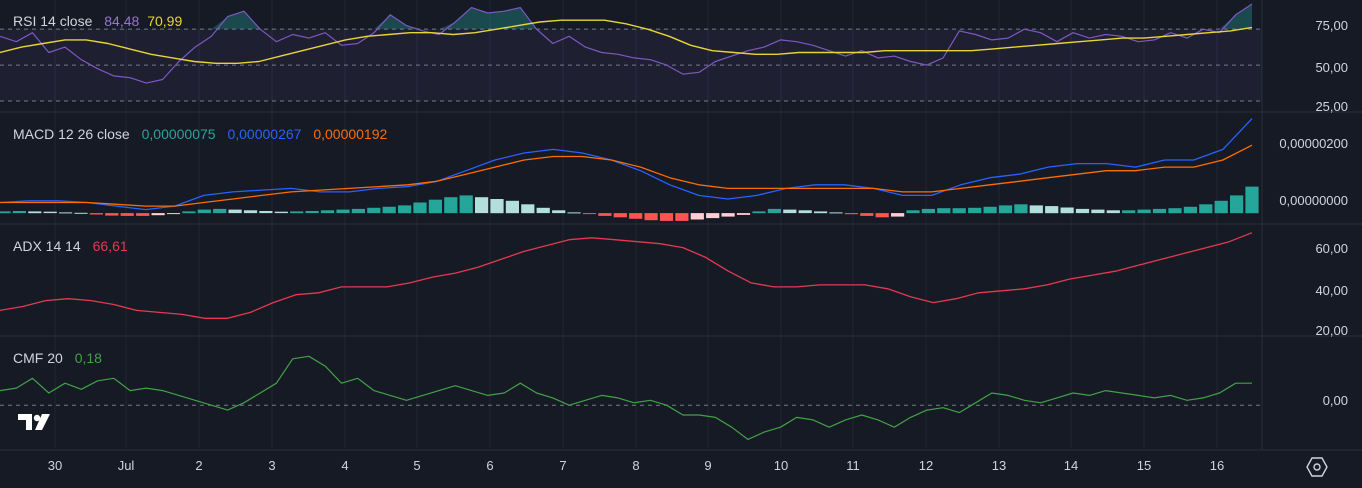 The image size is (1362, 488). I want to click on rsi-ytick: 50,00, so click(1331, 67).